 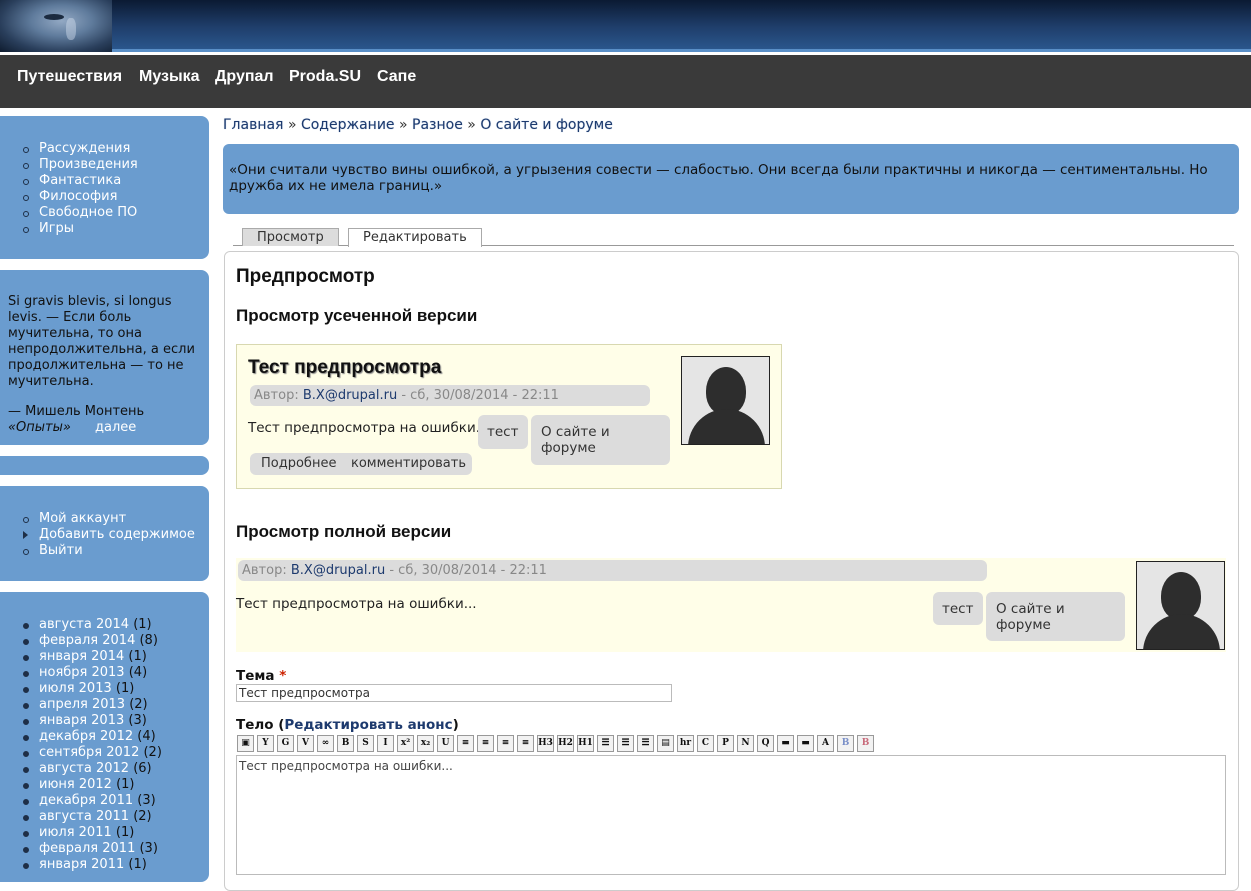 What do you see at coordinates (785, 743) in the screenshot?
I see `toolbar-clr1-button: ▬` at bounding box center [785, 743].